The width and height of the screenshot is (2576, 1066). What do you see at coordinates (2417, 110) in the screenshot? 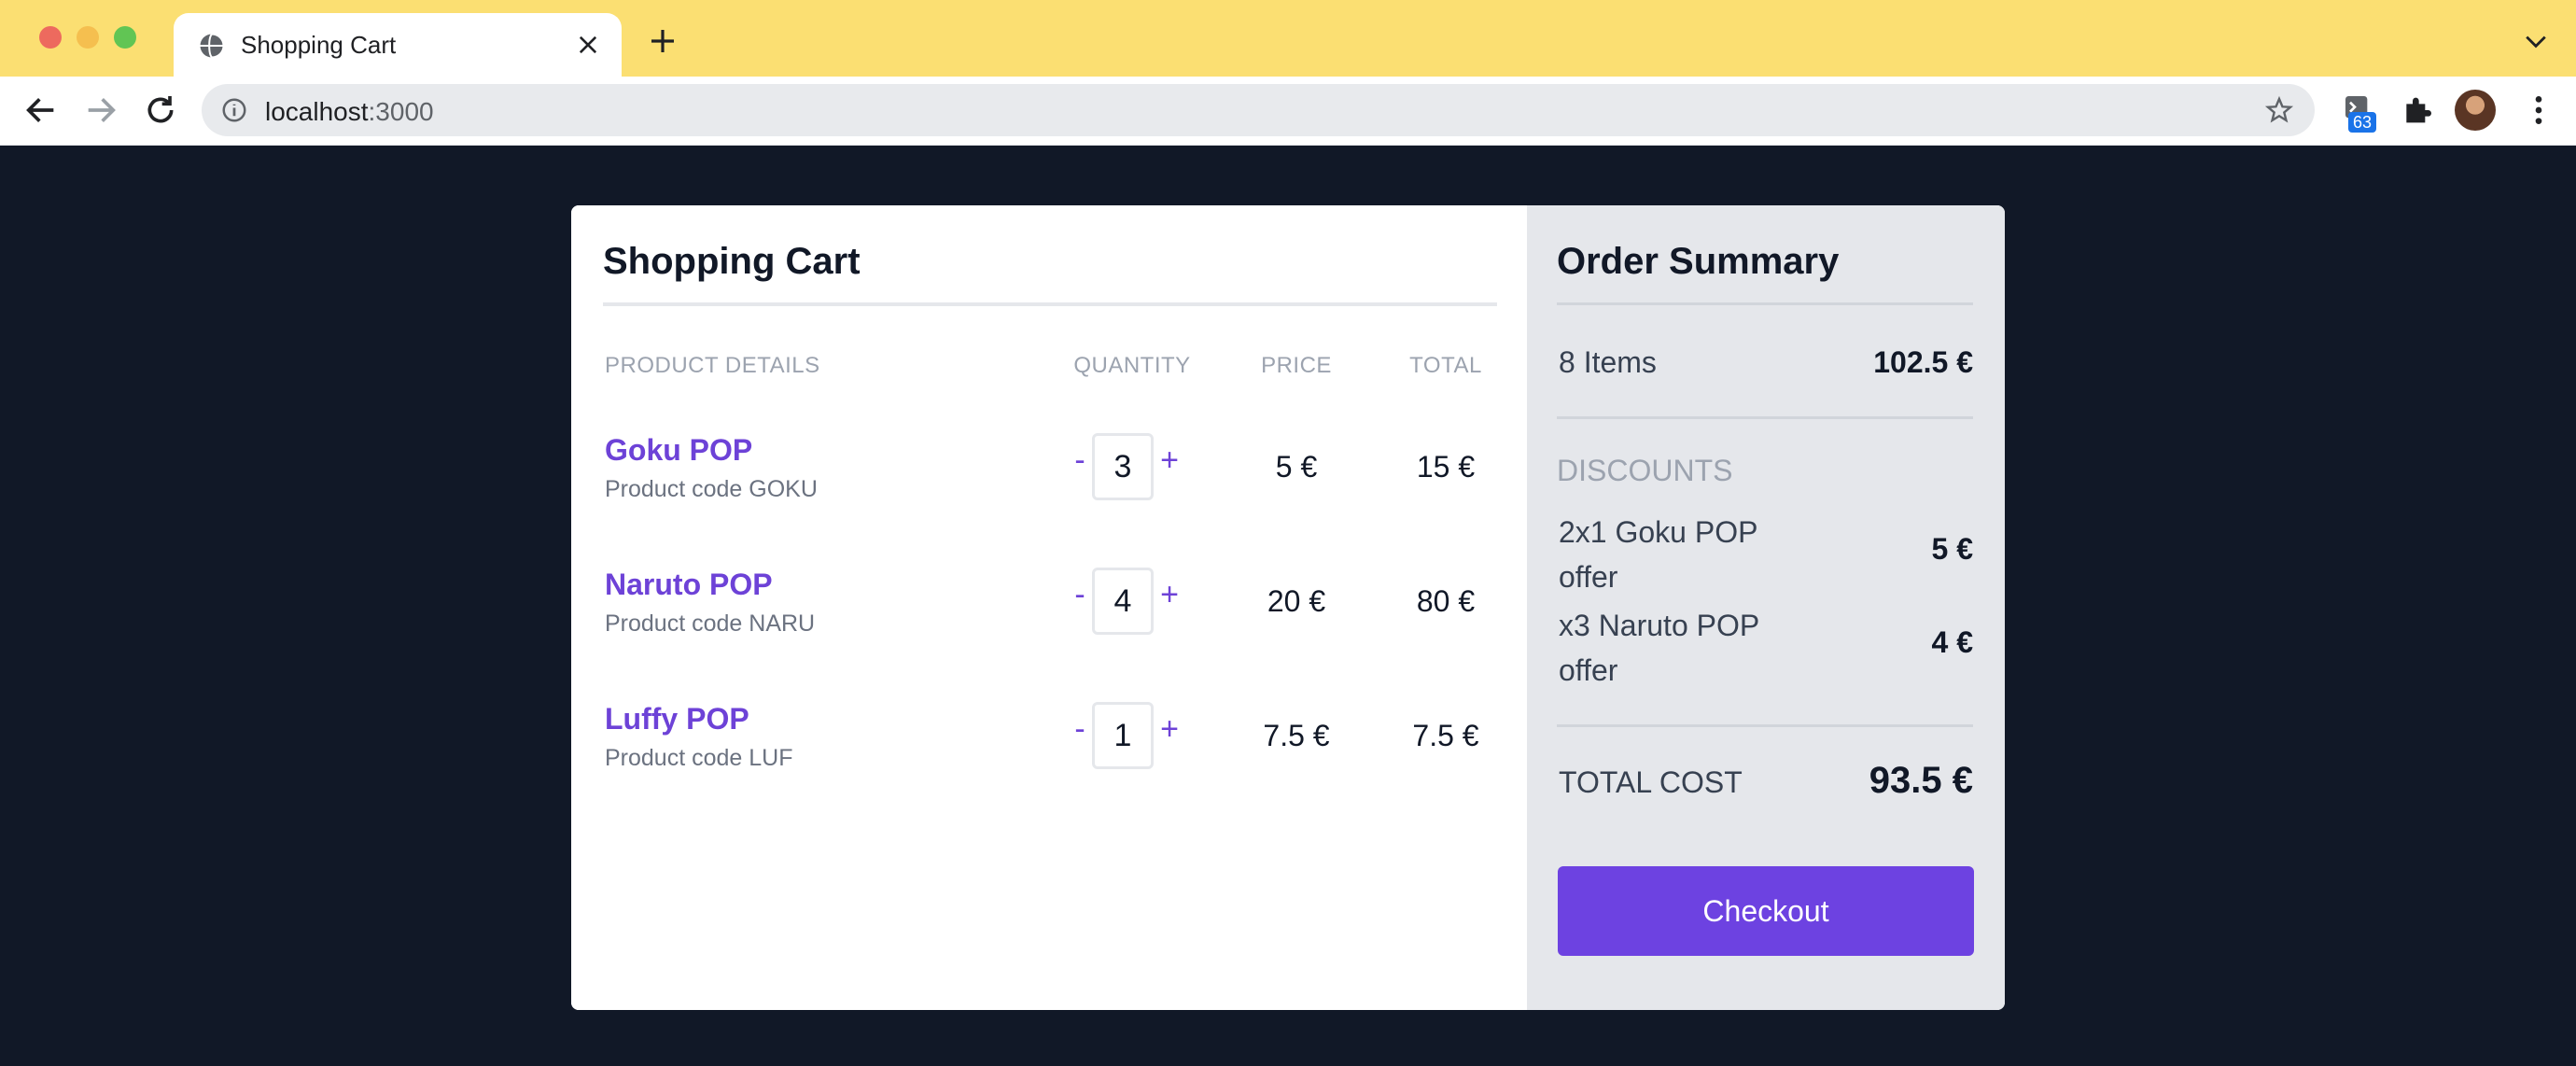
I see `puzzle-icon` at bounding box center [2417, 110].